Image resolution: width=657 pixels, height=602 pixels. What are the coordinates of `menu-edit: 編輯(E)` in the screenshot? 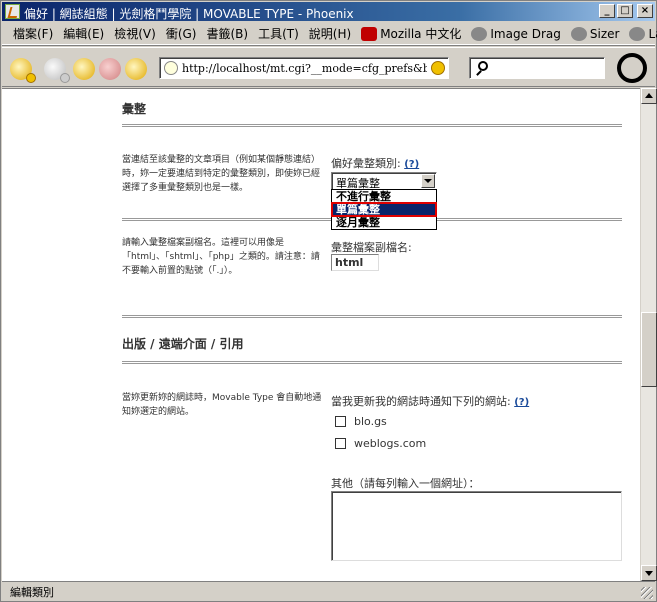 It's located at (83, 34).